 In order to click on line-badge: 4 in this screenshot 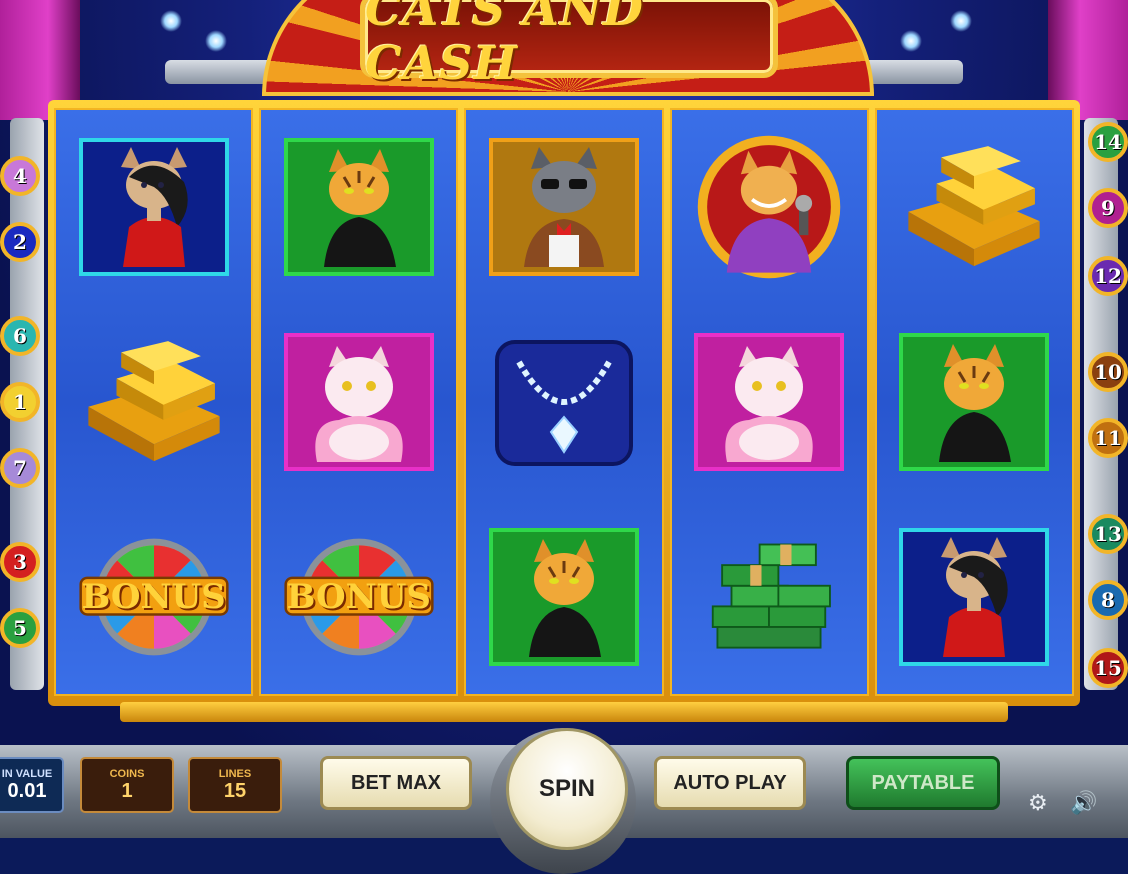, I will do `click(20, 176)`.